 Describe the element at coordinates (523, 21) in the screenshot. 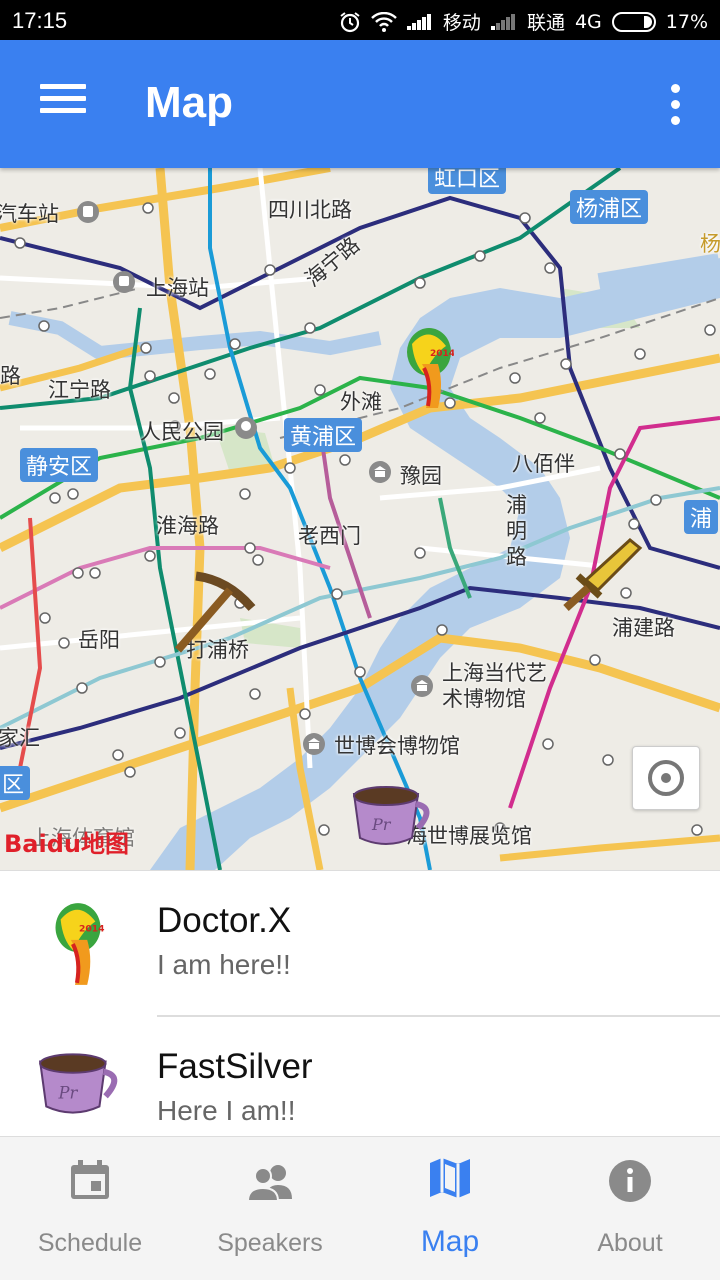

I see `status-icons: 移动 联通 4G 17%` at that location.